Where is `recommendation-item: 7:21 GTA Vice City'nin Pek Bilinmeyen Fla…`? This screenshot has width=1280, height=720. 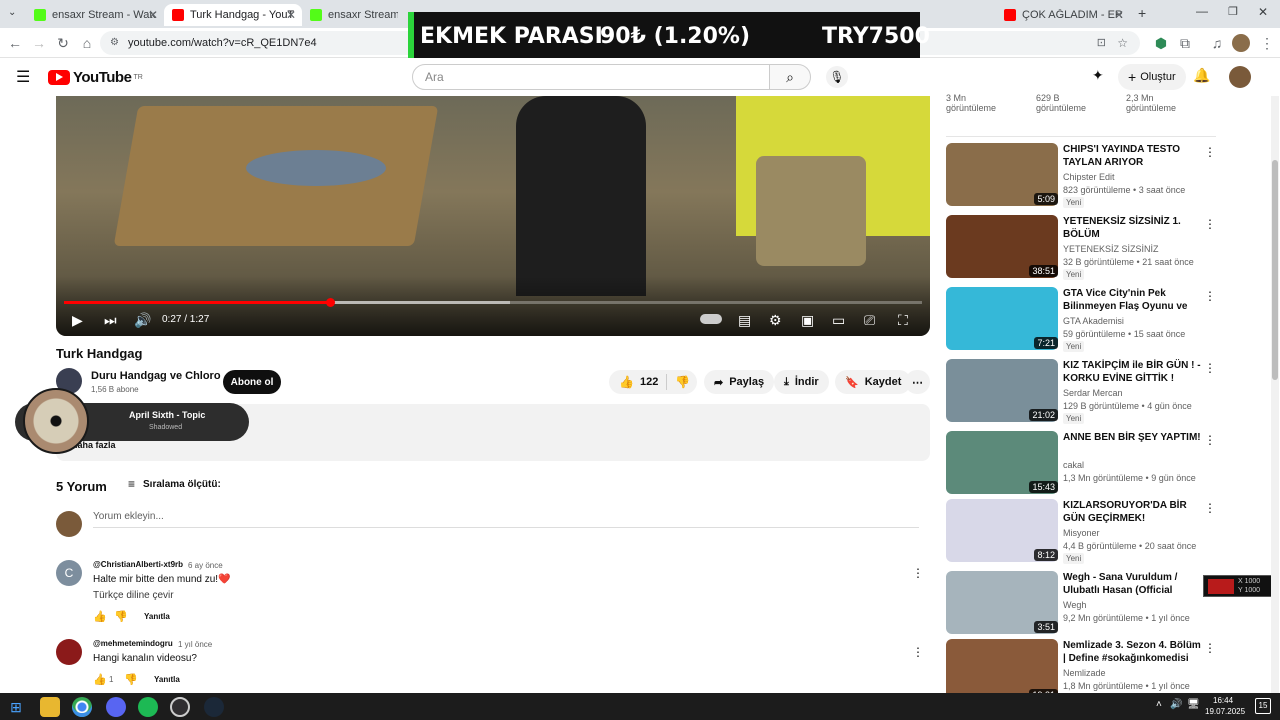 recommendation-item: 7:21 GTA Vice City'nin Pek Bilinmeyen Fla… is located at coordinates (1081, 319).